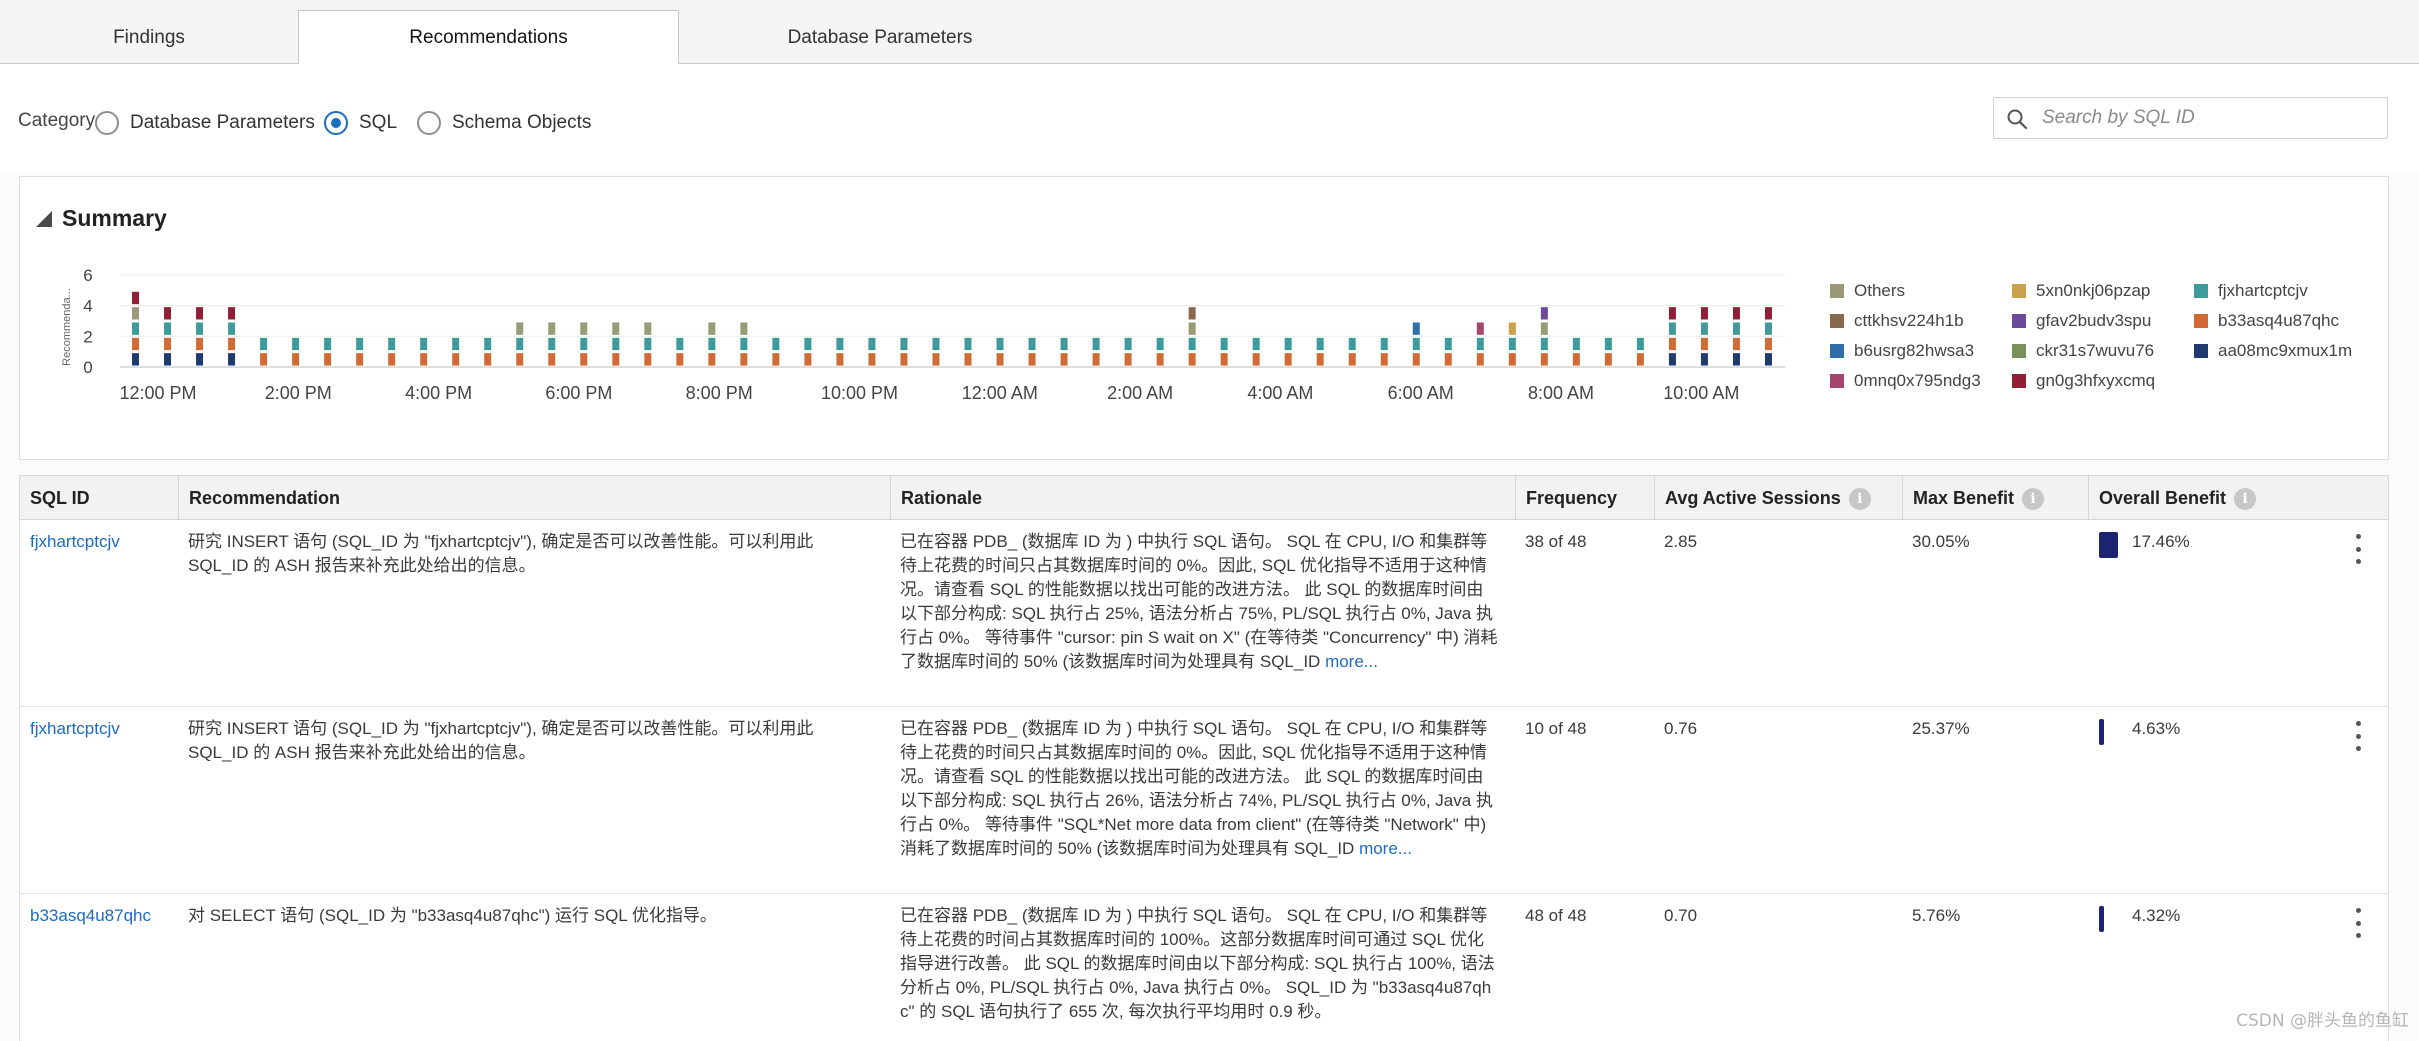  Describe the element at coordinates (107, 123) in the screenshot. I see `radio-database-parameters` at that location.